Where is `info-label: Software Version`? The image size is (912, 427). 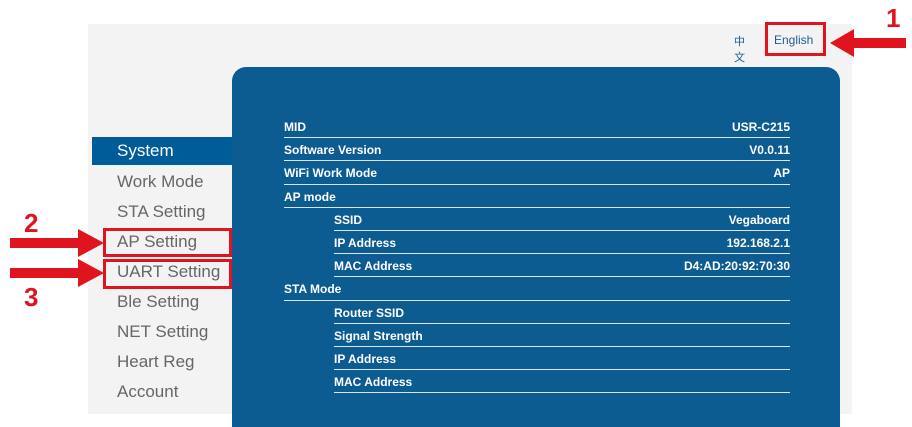 info-label: Software Version is located at coordinates (333, 150).